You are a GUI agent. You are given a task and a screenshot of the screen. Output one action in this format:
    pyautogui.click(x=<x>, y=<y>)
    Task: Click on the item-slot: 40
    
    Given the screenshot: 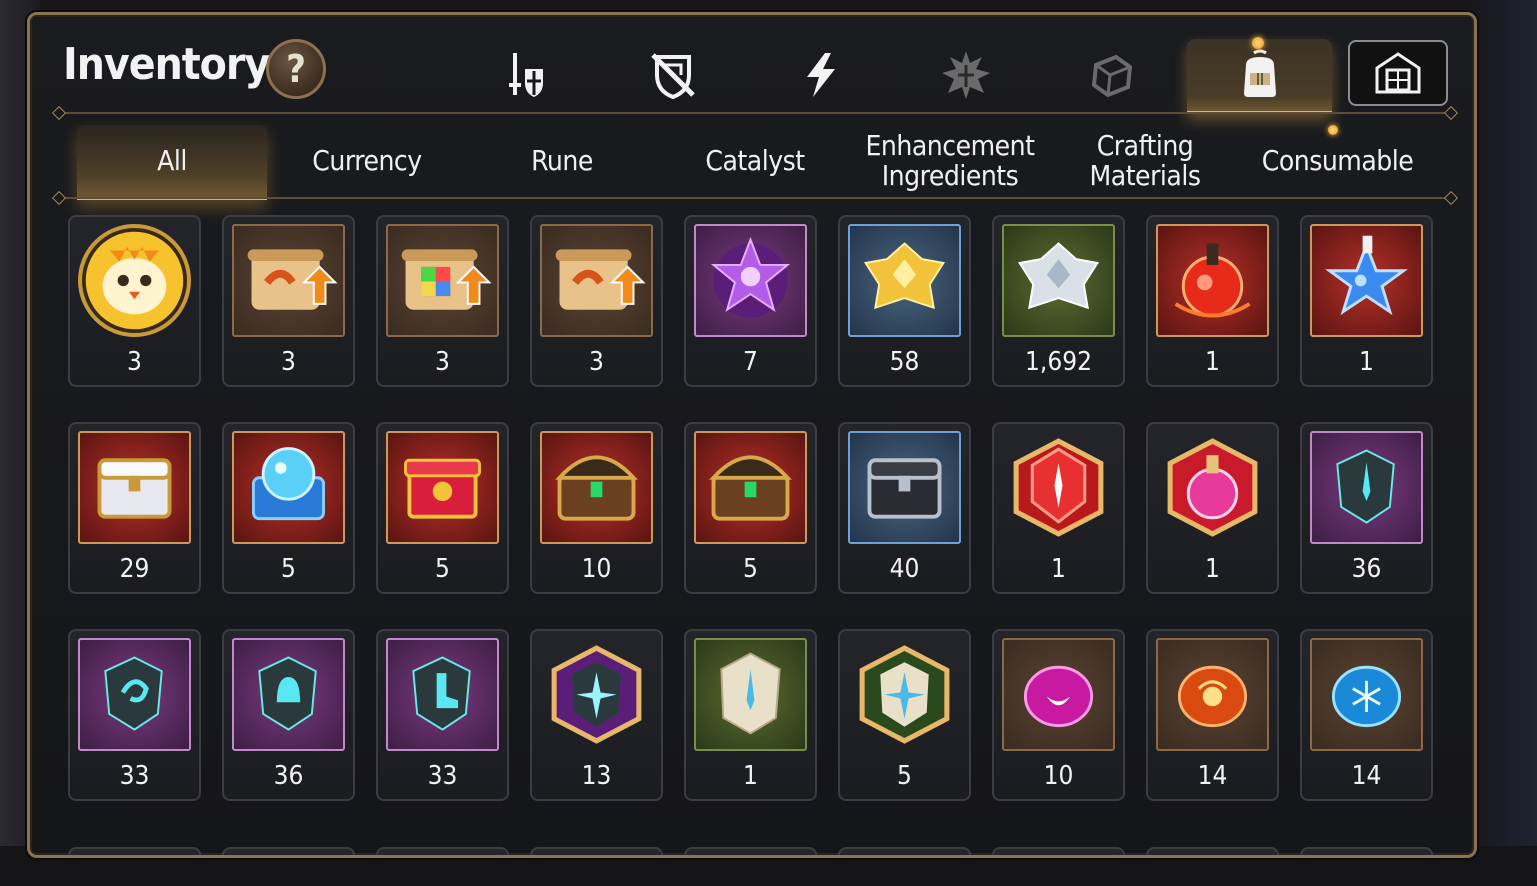 What is the action you would take?
    pyautogui.click(x=904, y=508)
    